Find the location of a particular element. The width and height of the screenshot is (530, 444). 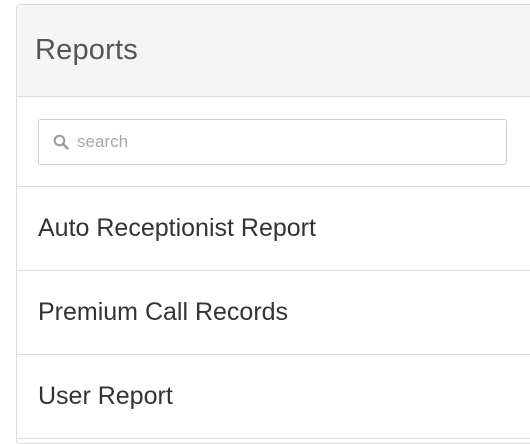

search-input is located at coordinates (277, 142).